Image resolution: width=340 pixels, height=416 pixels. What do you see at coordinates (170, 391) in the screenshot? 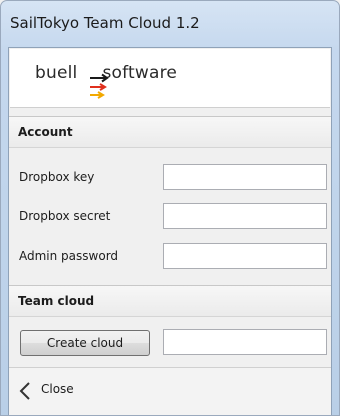
I see `footer-bar: Close` at bounding box center [170, 391].